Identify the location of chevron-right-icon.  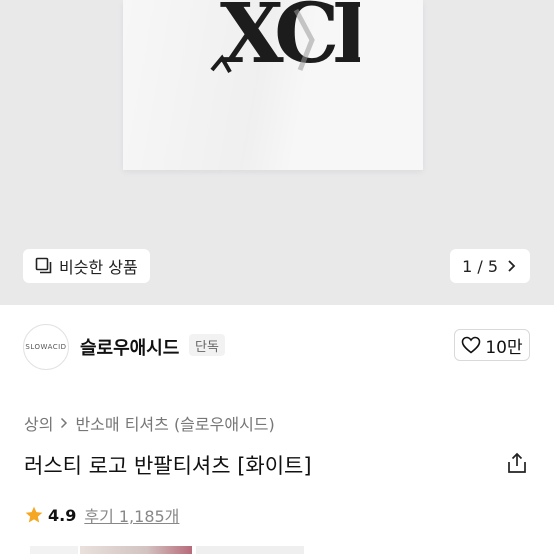
(512, 266).